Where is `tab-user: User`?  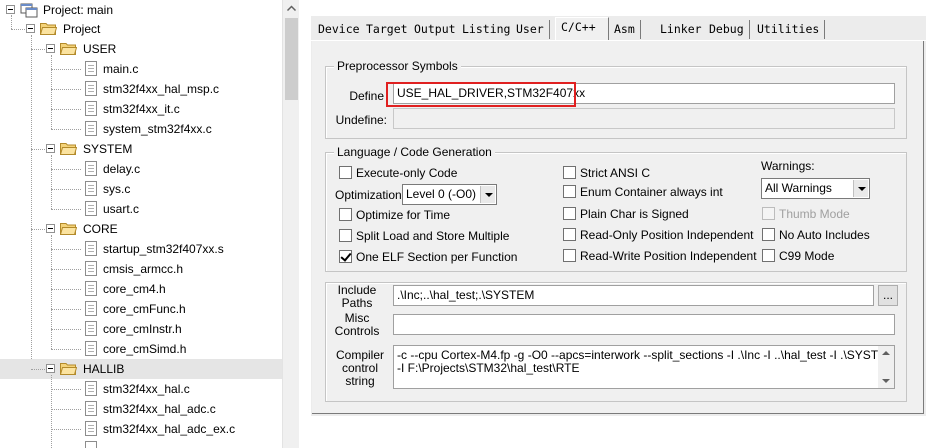
tab-user: User is located at coordinates (530, 29).